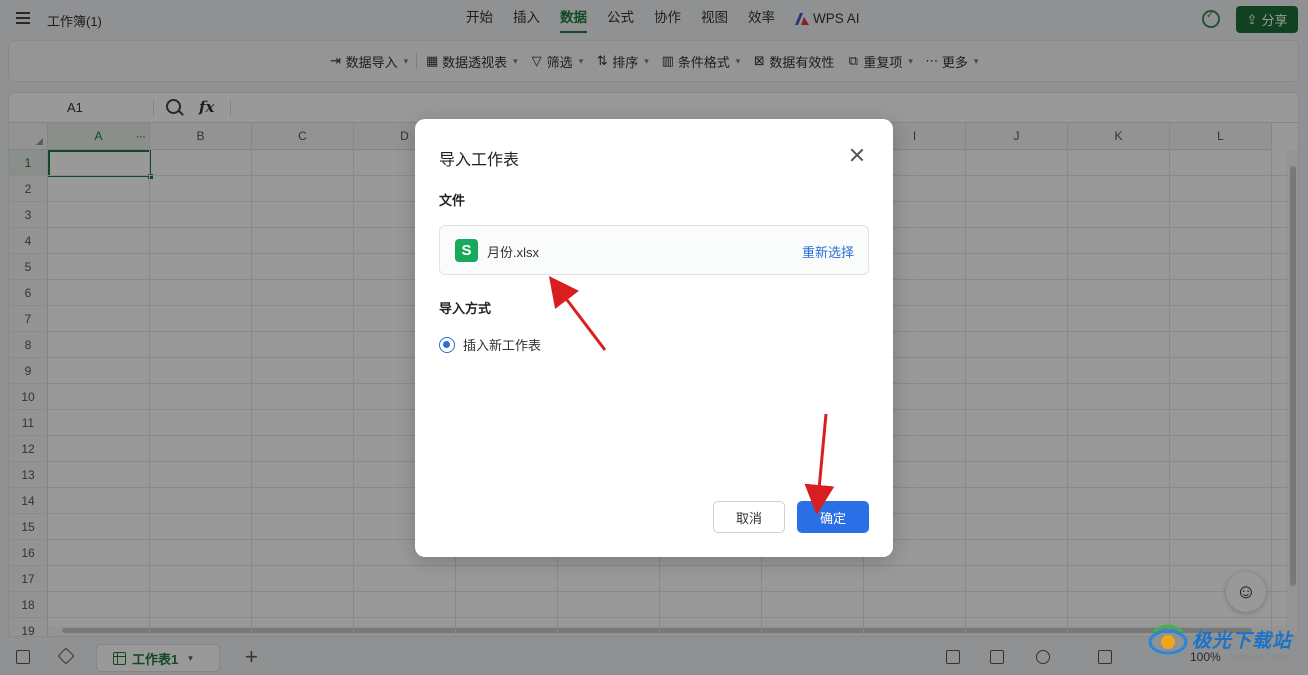 Image resolution: width=1308 pixels, height=675 pixels. I want to click on close-icon, so click(857, 155).